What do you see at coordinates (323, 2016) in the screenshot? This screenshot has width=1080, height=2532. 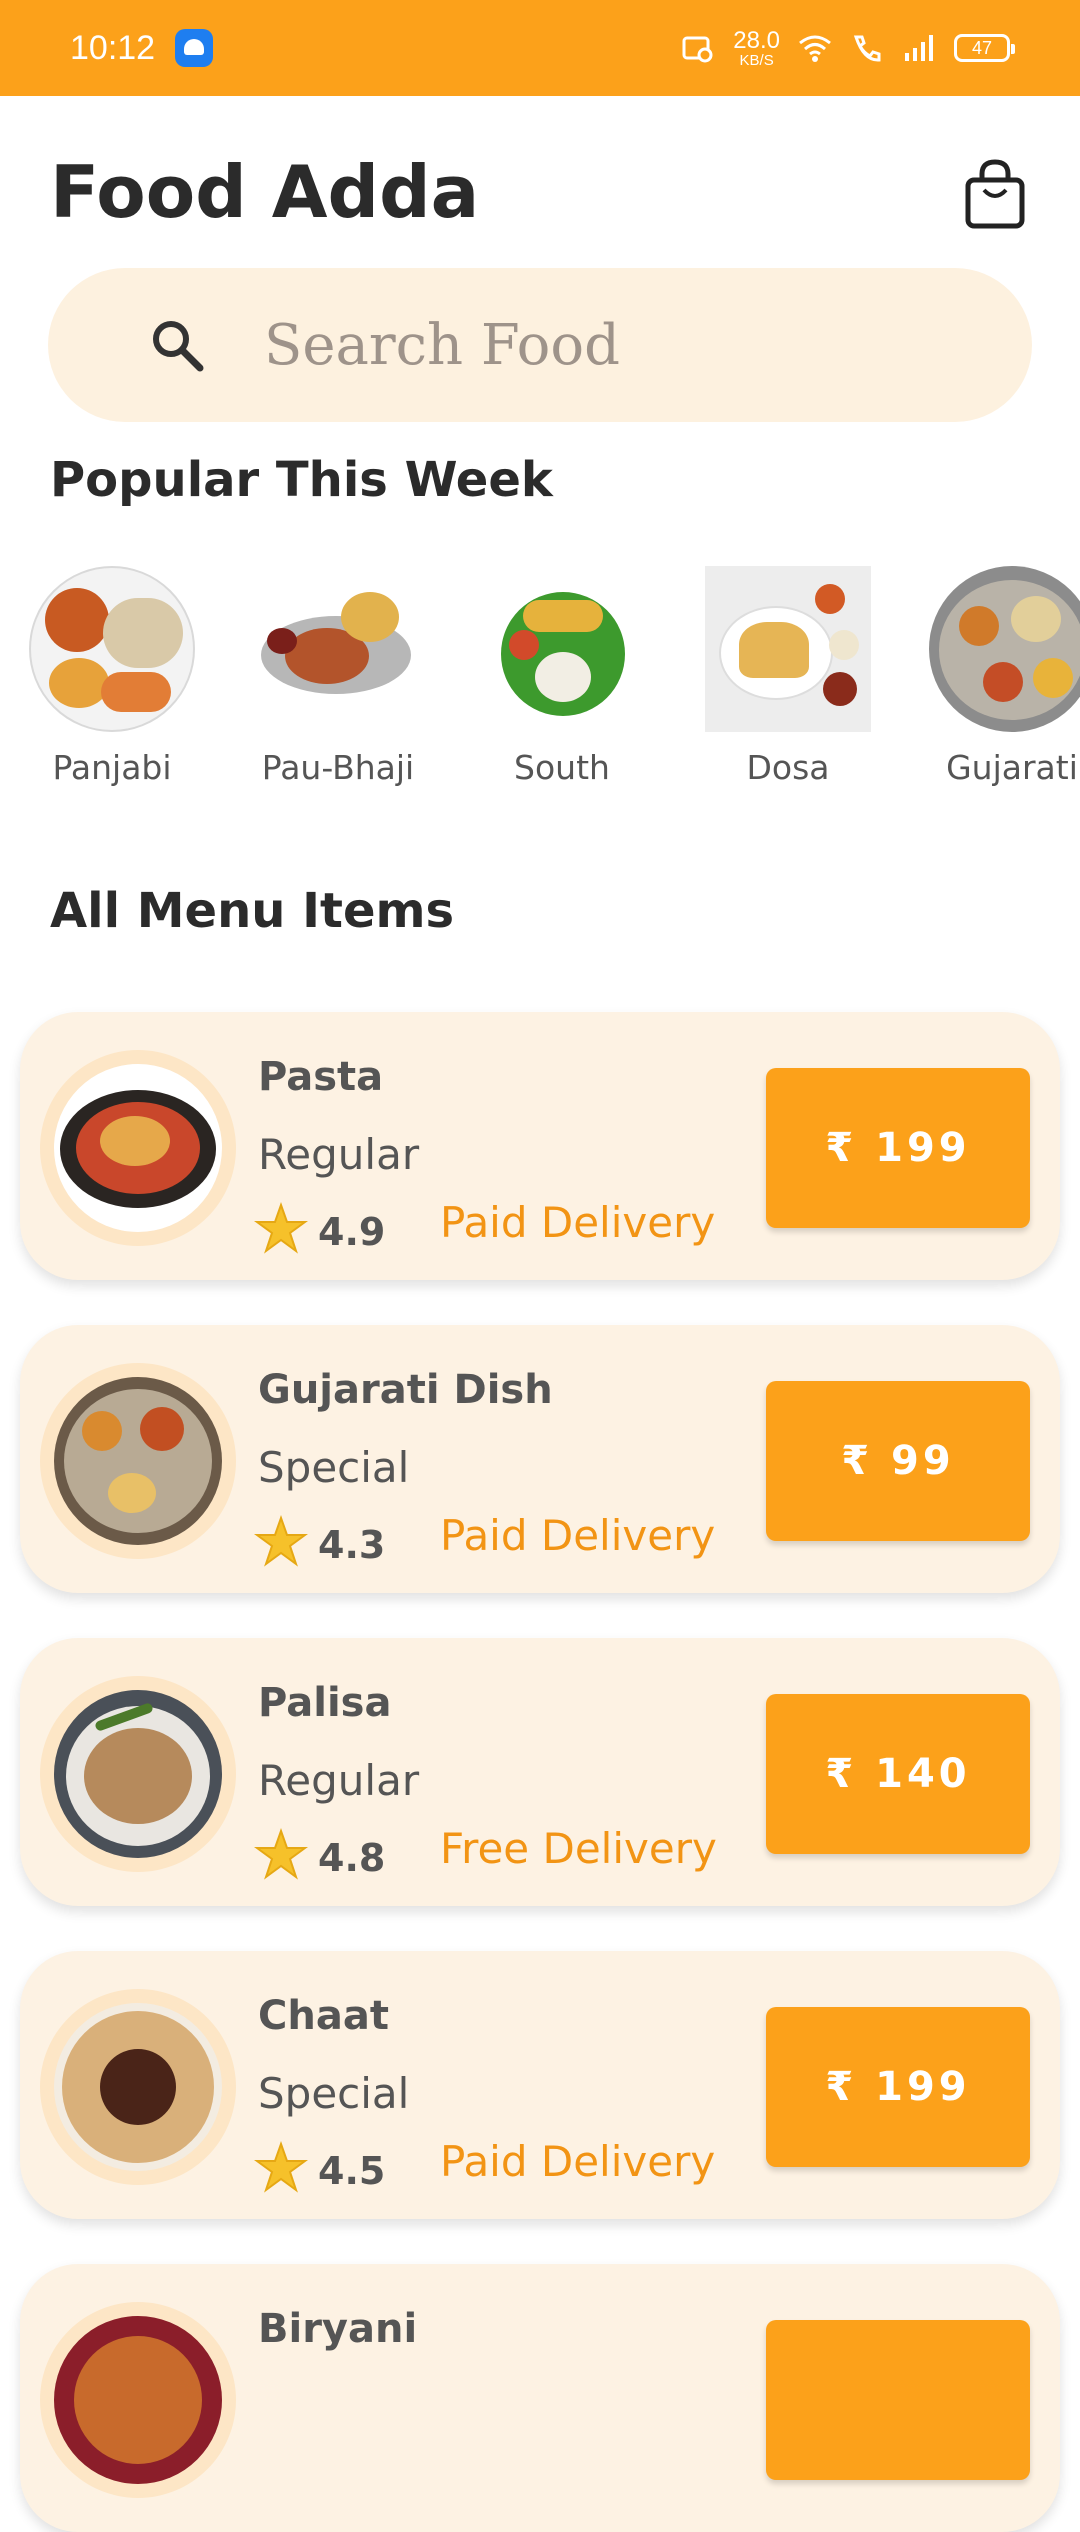 I see `item-name: Chaat` at bounding box center [323, 2016].